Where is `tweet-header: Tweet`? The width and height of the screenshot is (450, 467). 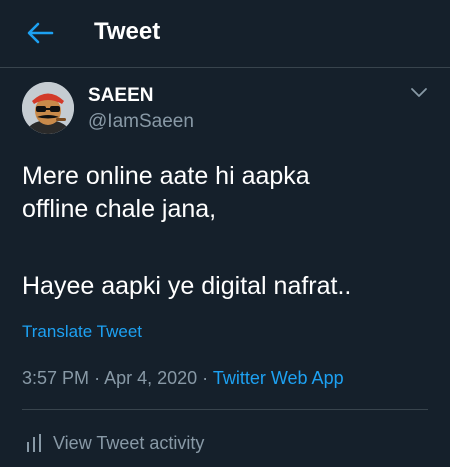 tweet-header: Tweet is located at coordinates (225, 34).